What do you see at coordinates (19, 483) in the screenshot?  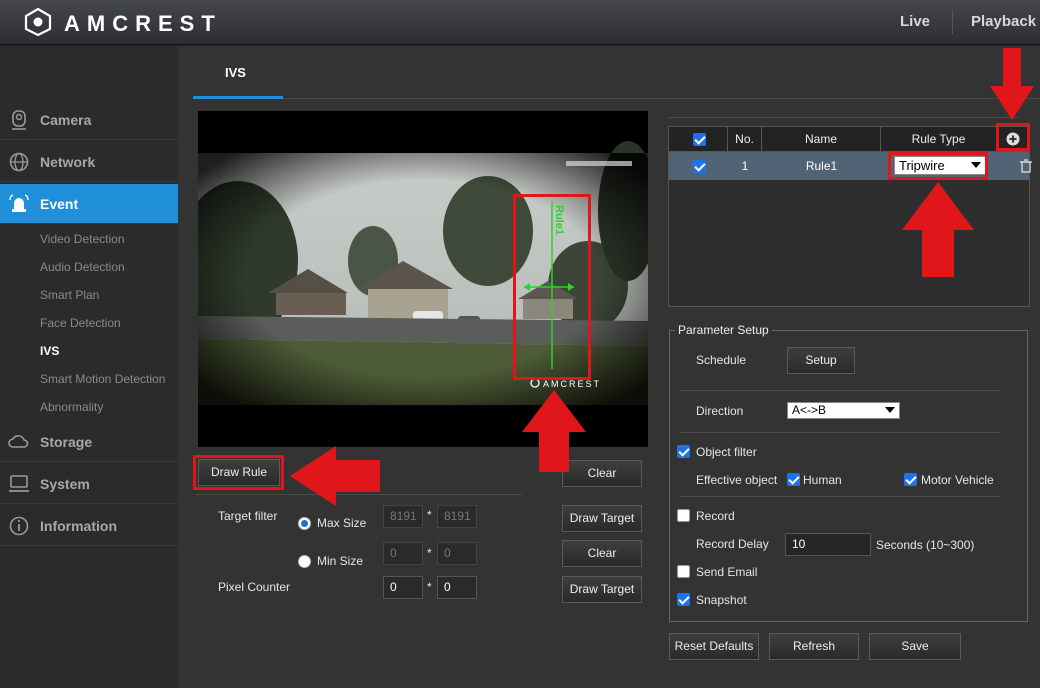 I see `monitor-icon` at bounding box center [19, 483].